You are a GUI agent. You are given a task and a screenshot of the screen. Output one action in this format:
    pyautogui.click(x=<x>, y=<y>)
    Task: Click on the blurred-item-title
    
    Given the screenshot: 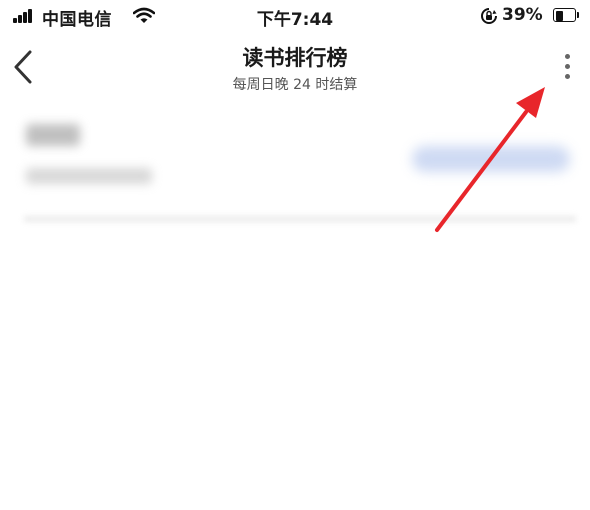 What is the action you would take?
    pyautogui.click(x=53, y=135)
    